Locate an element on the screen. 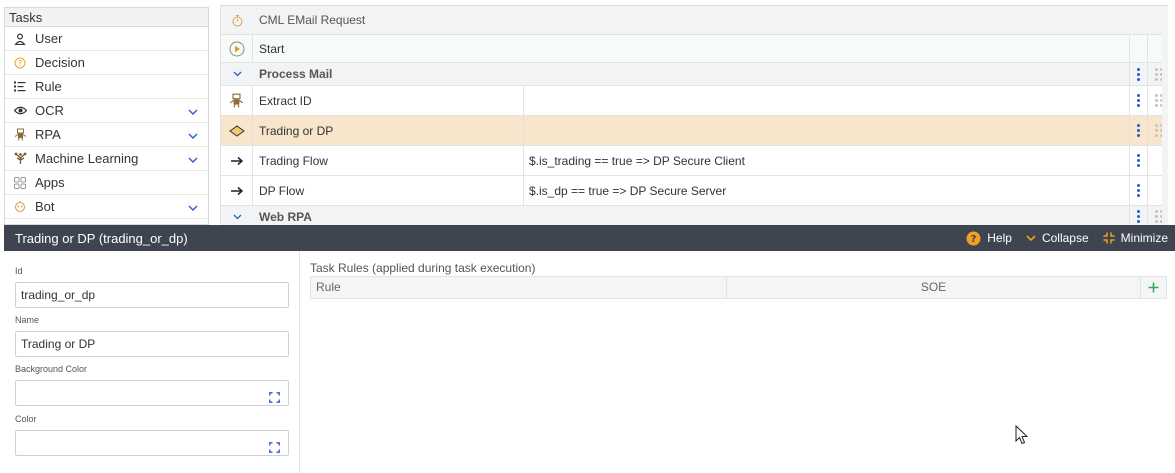 Image resolution: width=1175 pixels, height=473 pixels. color-input is located at coordinates (152, 443).